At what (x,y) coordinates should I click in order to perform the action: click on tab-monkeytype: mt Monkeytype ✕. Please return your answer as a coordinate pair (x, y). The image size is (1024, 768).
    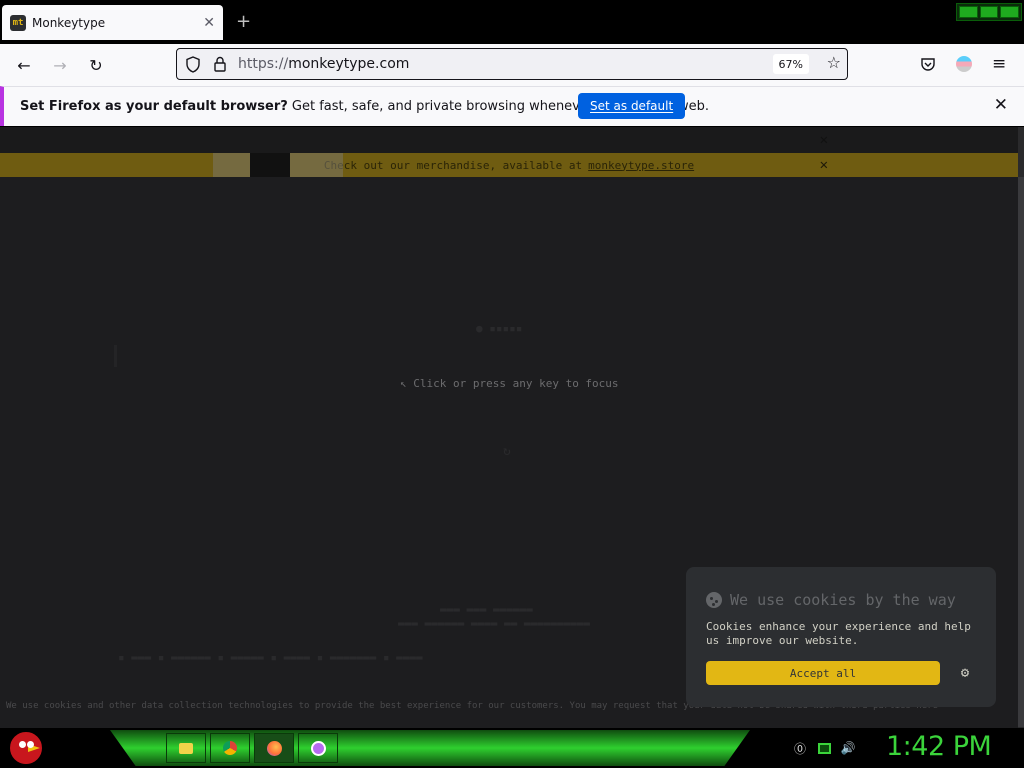
    Looking at the image, I should click on (112, 22).